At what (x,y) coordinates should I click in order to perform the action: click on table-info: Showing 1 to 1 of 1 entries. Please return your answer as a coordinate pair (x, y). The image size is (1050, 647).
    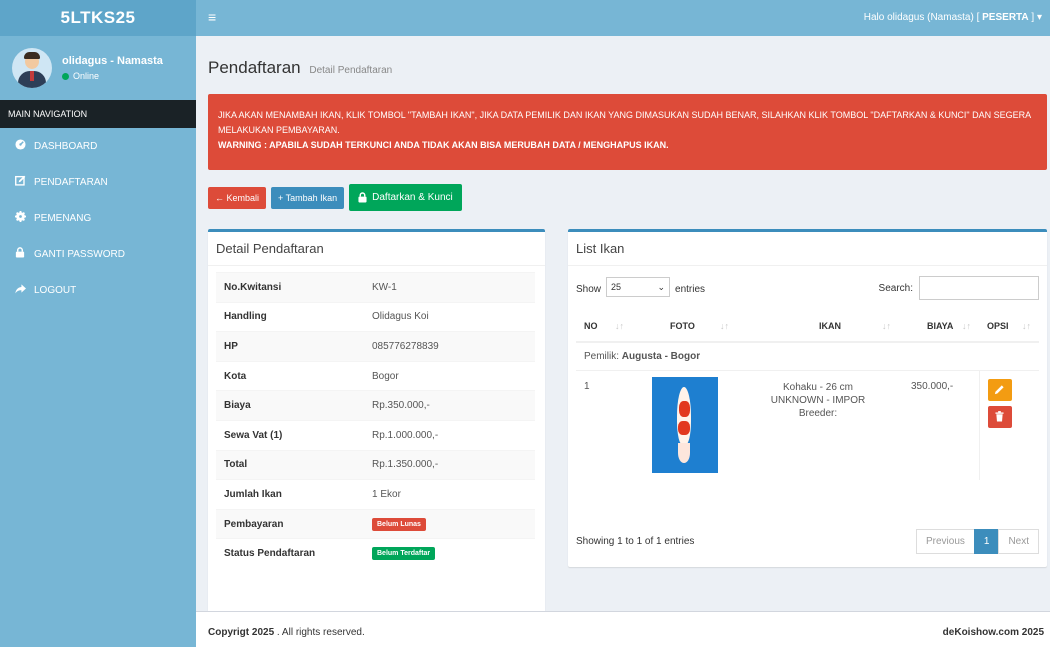
    Looking at the image, I should click on (635, 541).